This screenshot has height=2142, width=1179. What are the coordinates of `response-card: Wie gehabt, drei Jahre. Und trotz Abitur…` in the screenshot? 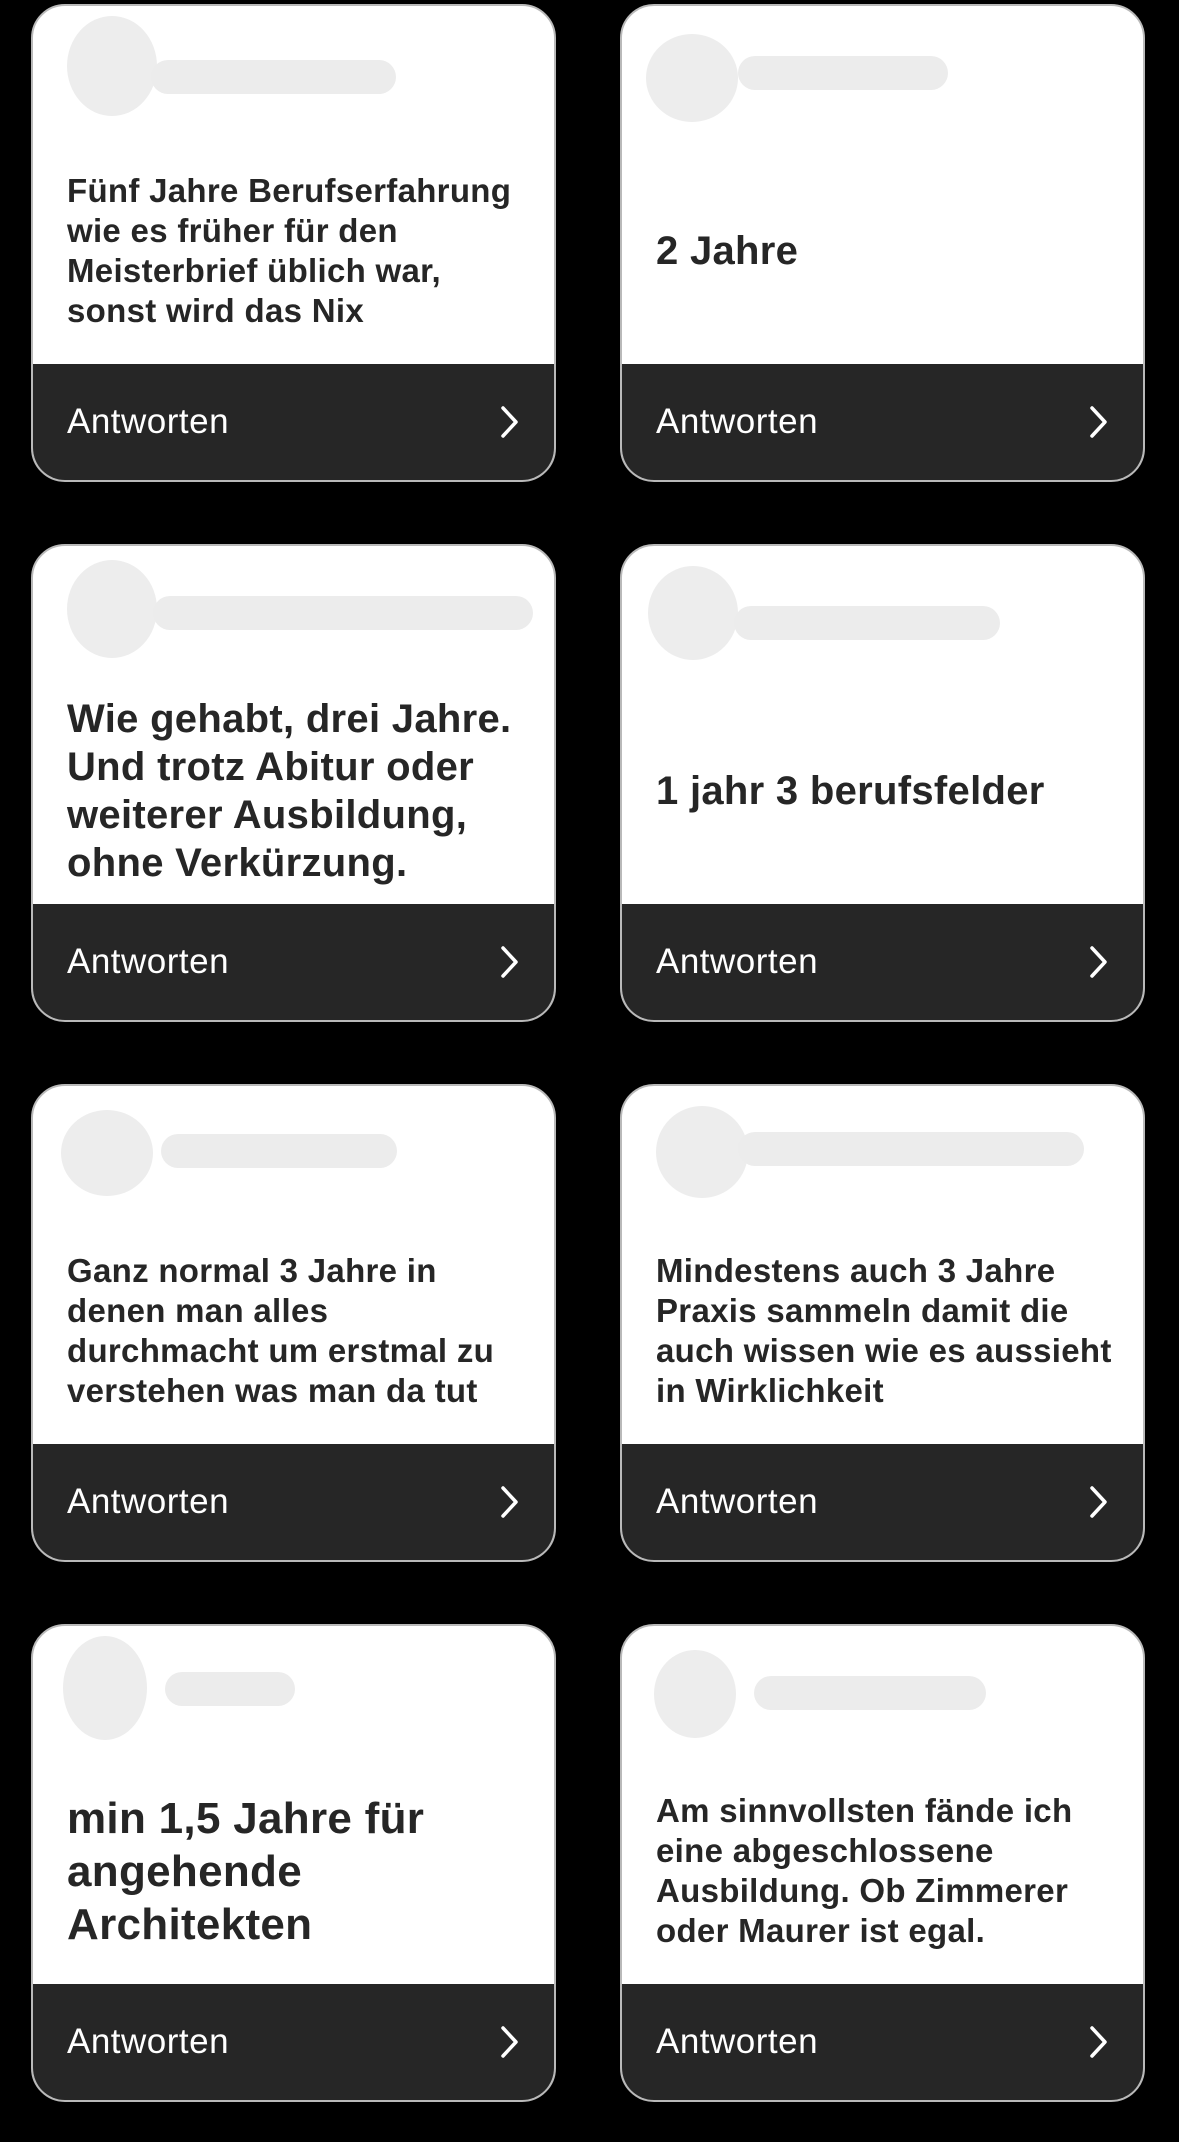 It's located at (293, 783).